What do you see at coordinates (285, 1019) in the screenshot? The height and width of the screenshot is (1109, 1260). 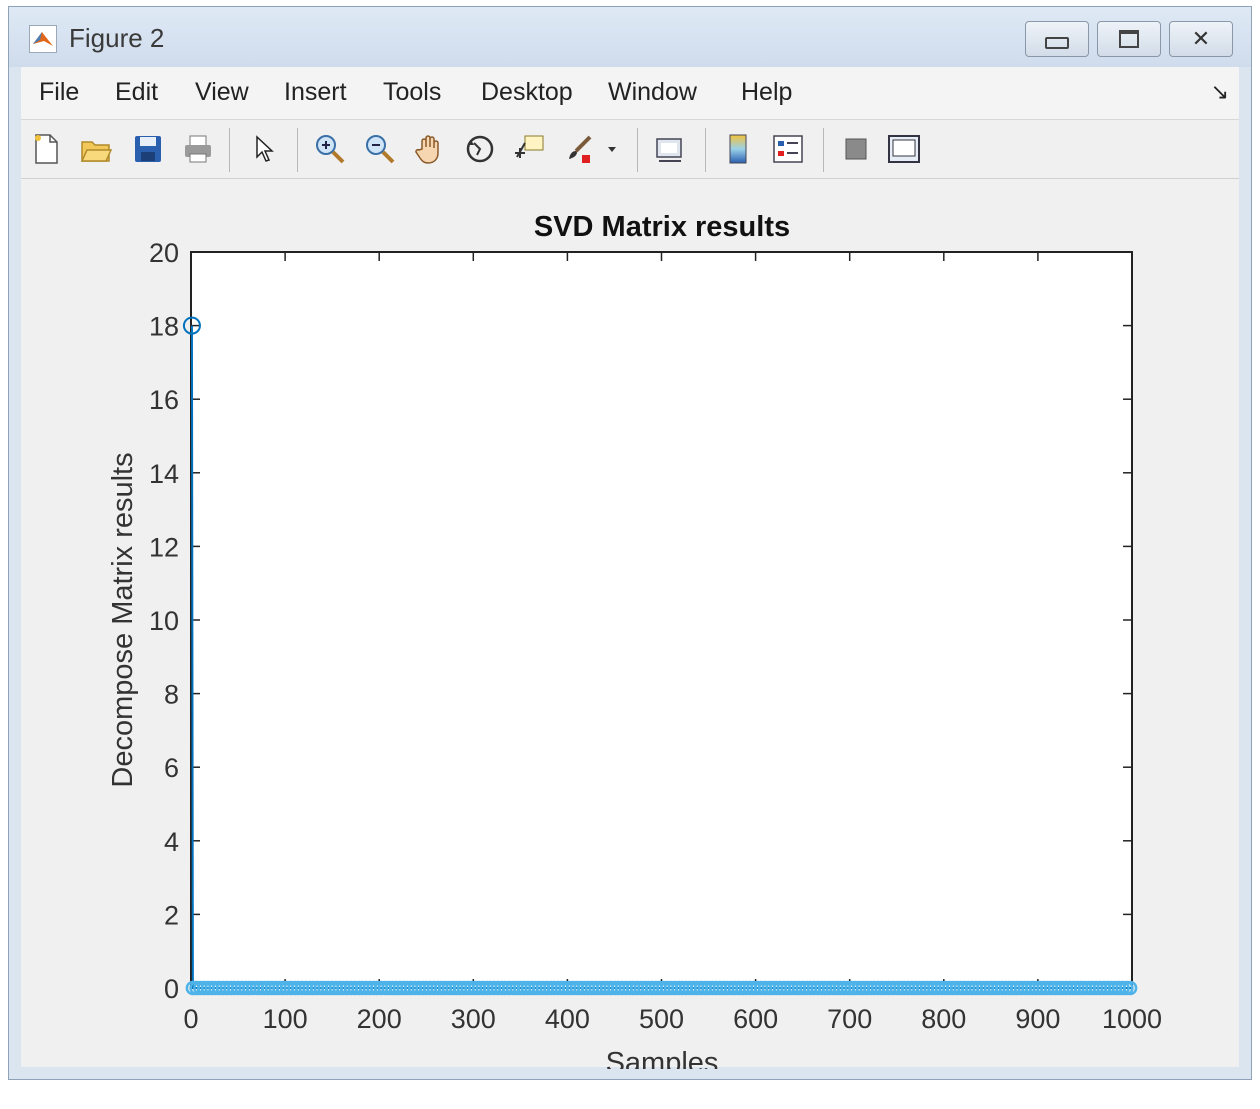 I see `x-tick-label: 100` at bounding box center [285, 1019].